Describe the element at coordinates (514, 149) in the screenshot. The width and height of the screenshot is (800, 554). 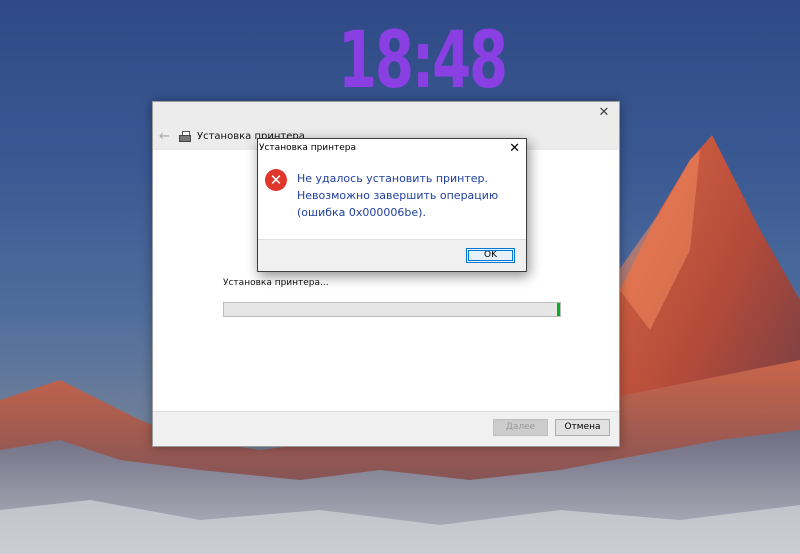
I see `dialog-close-icon: ✕` at that location.